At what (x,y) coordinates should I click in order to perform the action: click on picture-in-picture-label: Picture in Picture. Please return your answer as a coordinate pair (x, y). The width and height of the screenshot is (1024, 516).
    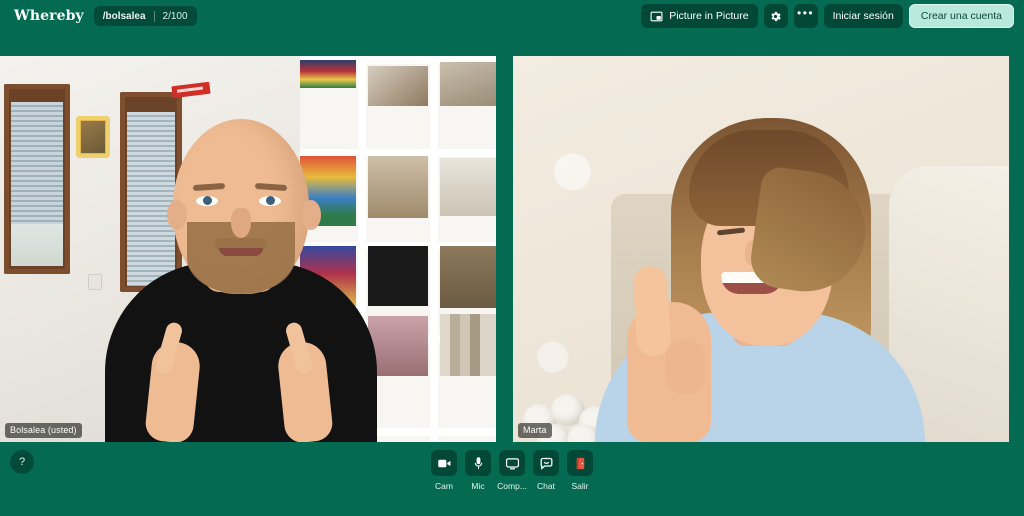
    Looking at the image, I should click on (709, 16).